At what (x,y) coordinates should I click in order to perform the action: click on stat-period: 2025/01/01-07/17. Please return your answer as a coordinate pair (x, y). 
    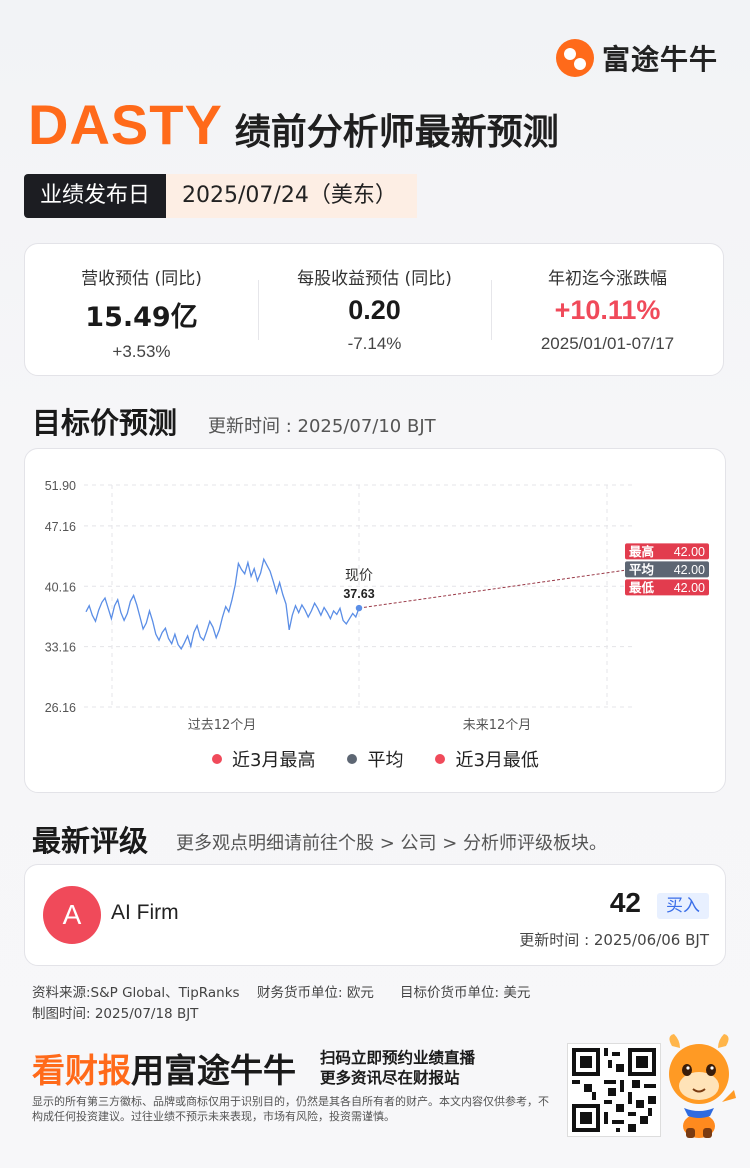
    Looking at the image, I should click on (607, 343).